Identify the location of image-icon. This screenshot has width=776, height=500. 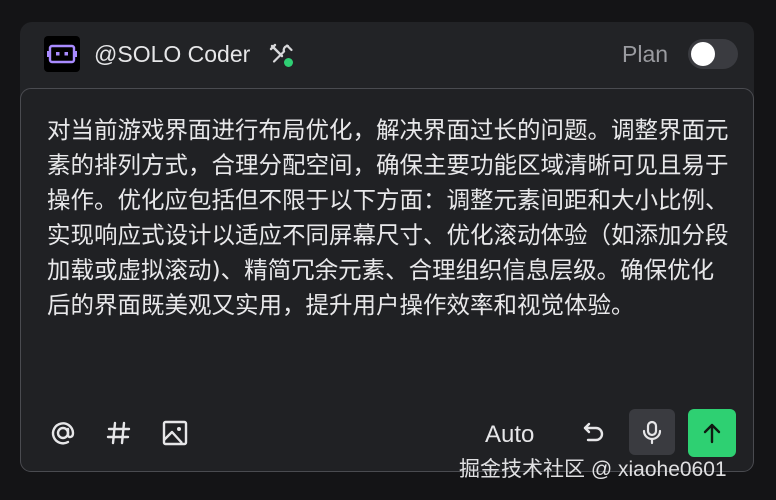
(175, 433).